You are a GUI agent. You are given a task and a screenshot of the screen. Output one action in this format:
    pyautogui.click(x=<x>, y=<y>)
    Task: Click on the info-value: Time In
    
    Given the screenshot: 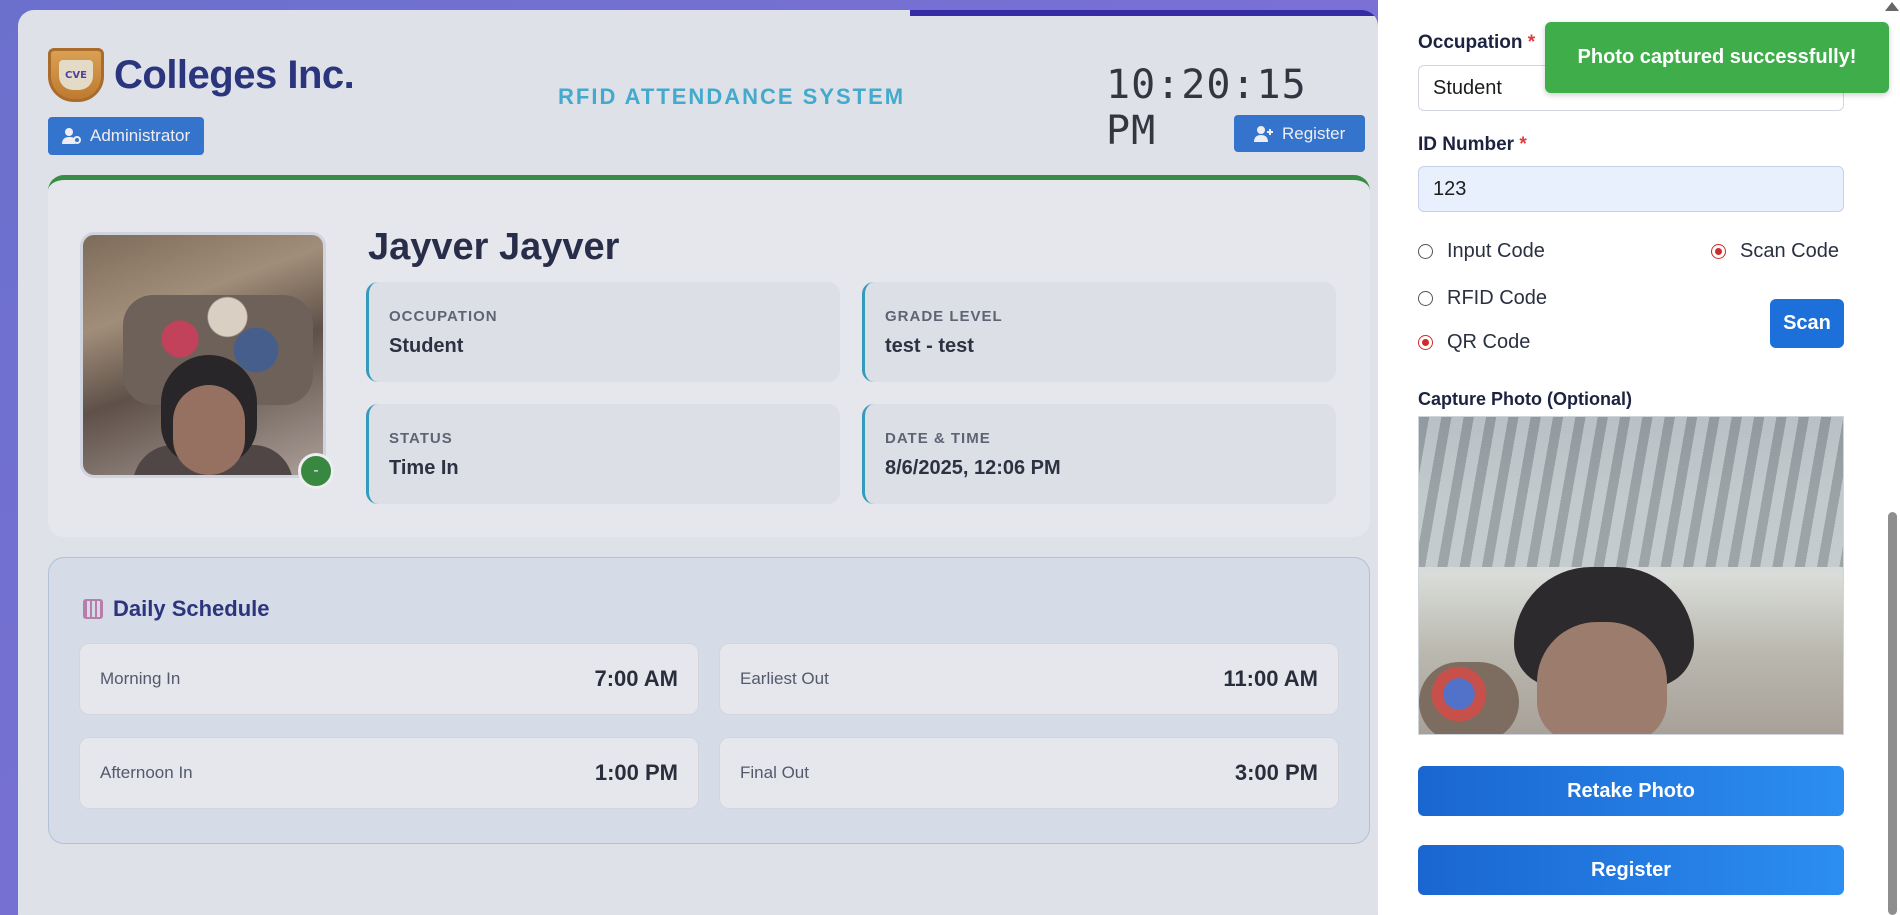 What is the action you would take?
    pyautogui.click(x=424, y=468)
    